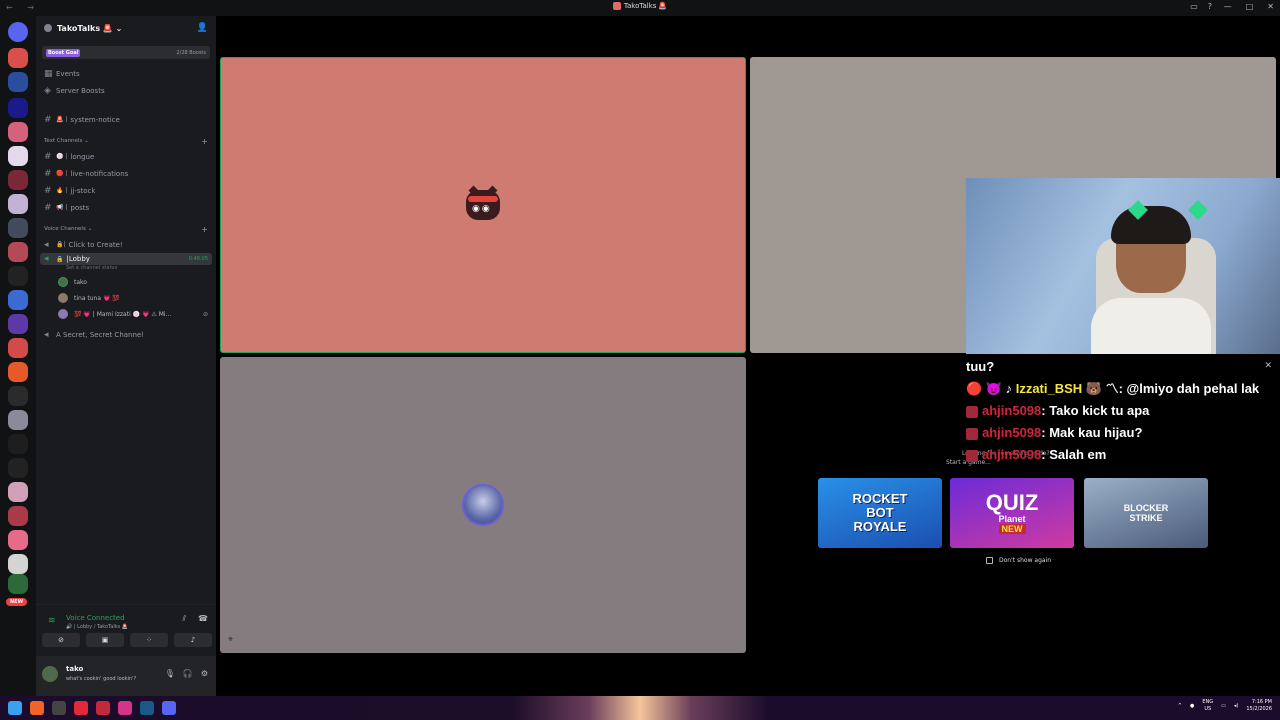 This screenshot has width=1280, height=720. I want to click on user-avatar, so click(50, 674).